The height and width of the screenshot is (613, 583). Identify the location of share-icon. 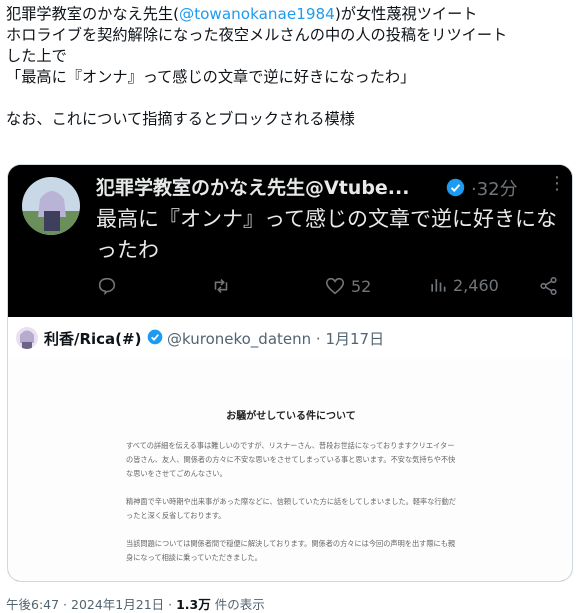
(549, 286).